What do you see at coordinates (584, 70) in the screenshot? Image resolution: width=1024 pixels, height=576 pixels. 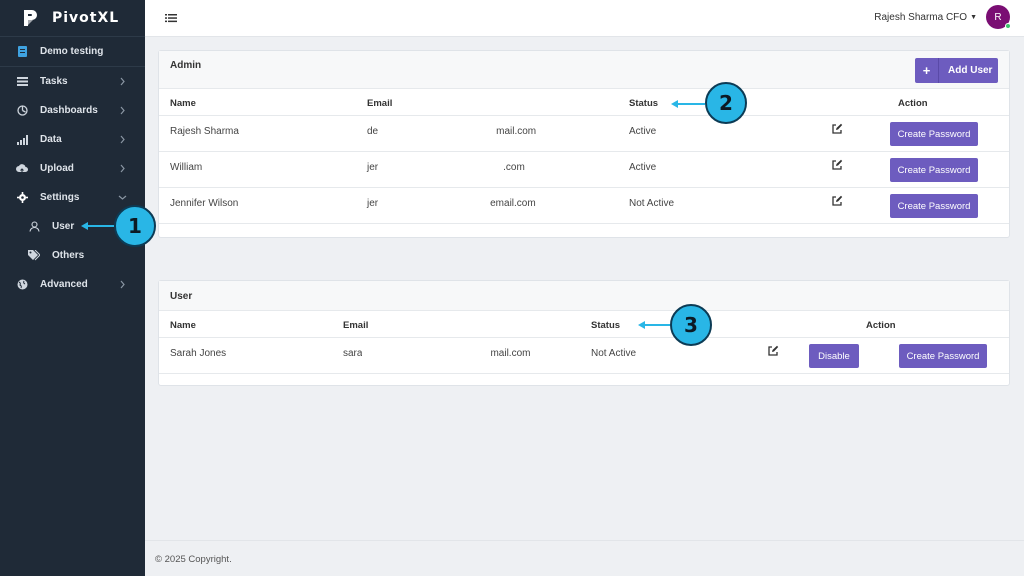 I see `admin-card-header: Admin + Add User` at bounding box center [584, 70].